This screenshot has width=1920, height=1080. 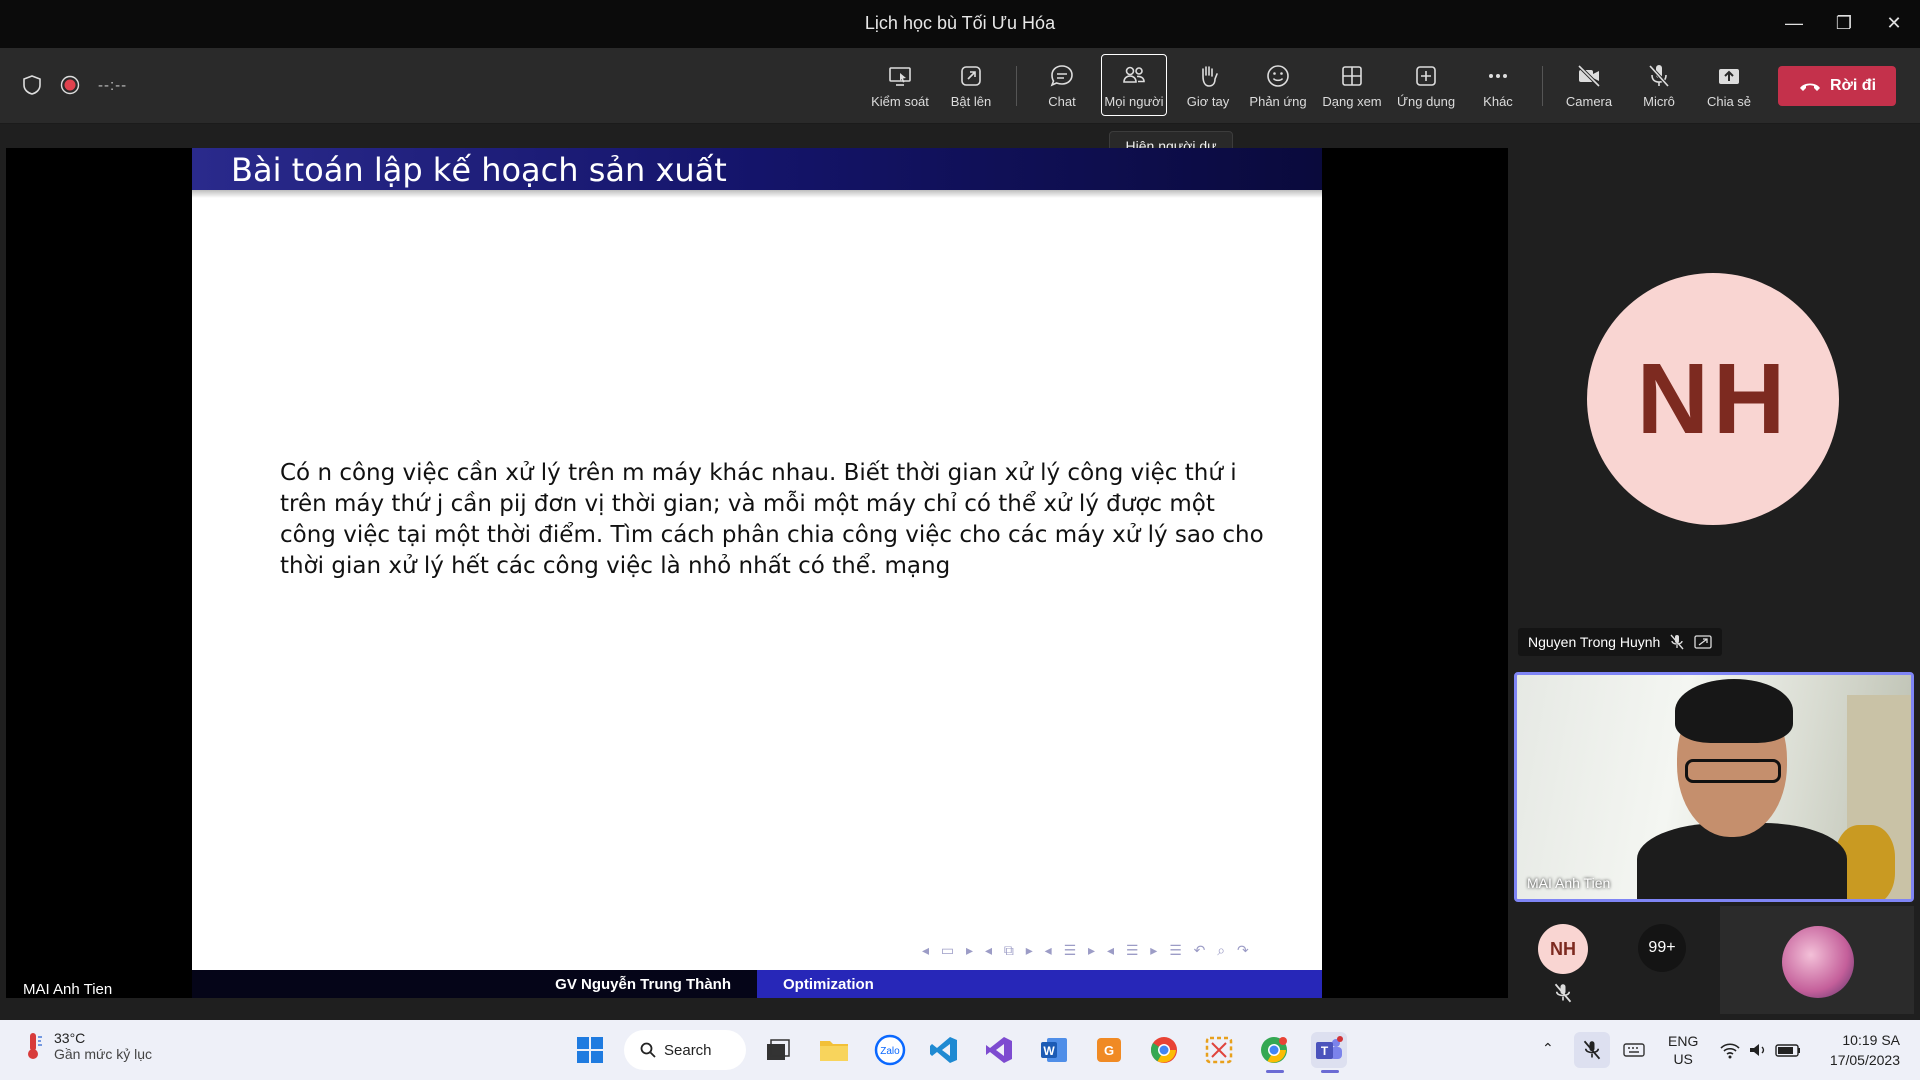 I want to click on foxit-pdf-icon: G, so click(x=1109, y=1050).